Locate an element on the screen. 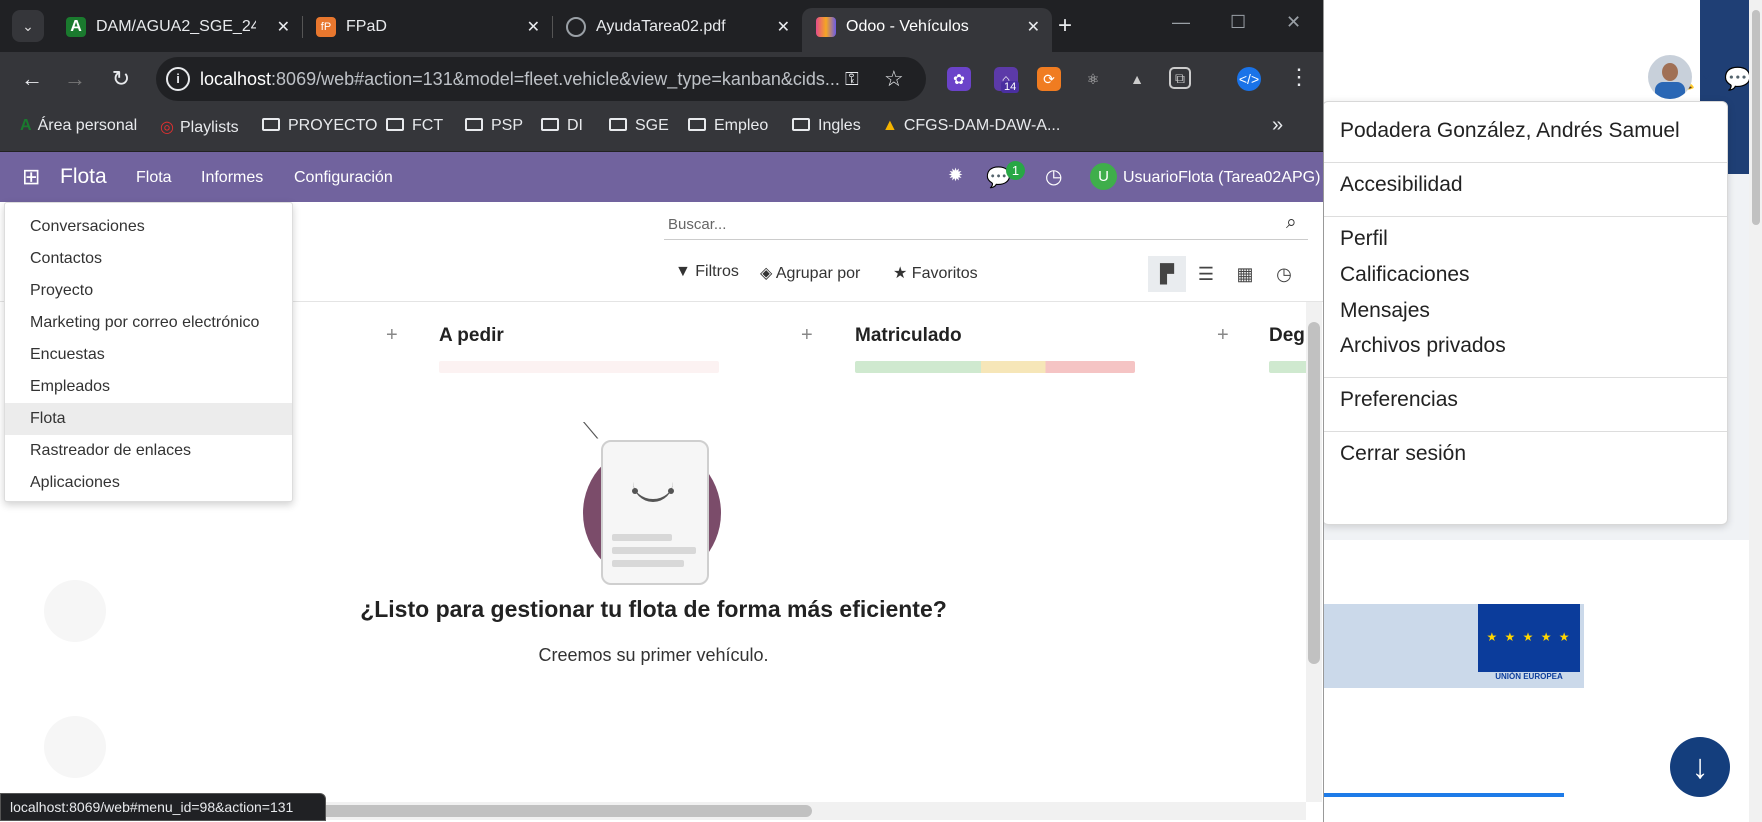  star-icon: ☆ is located at coordinates (894, 79).